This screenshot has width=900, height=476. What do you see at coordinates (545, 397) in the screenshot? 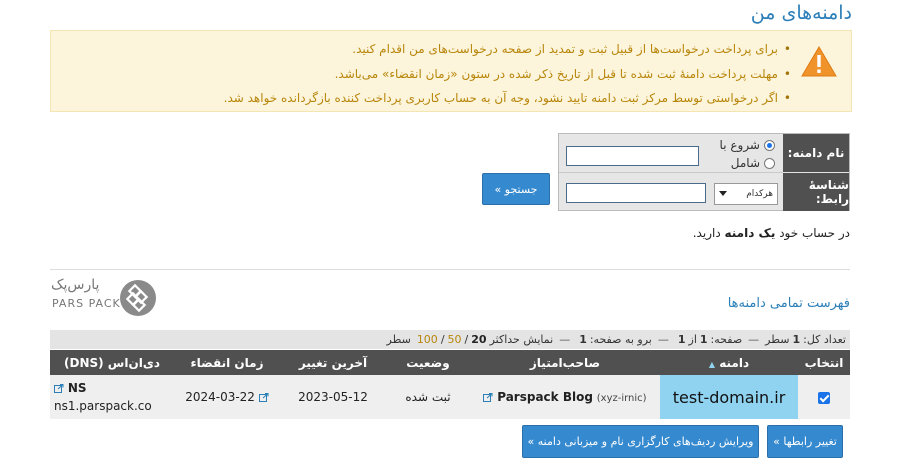
I see `owner-name: Parspack Blog` at bounding box center [545, 397].